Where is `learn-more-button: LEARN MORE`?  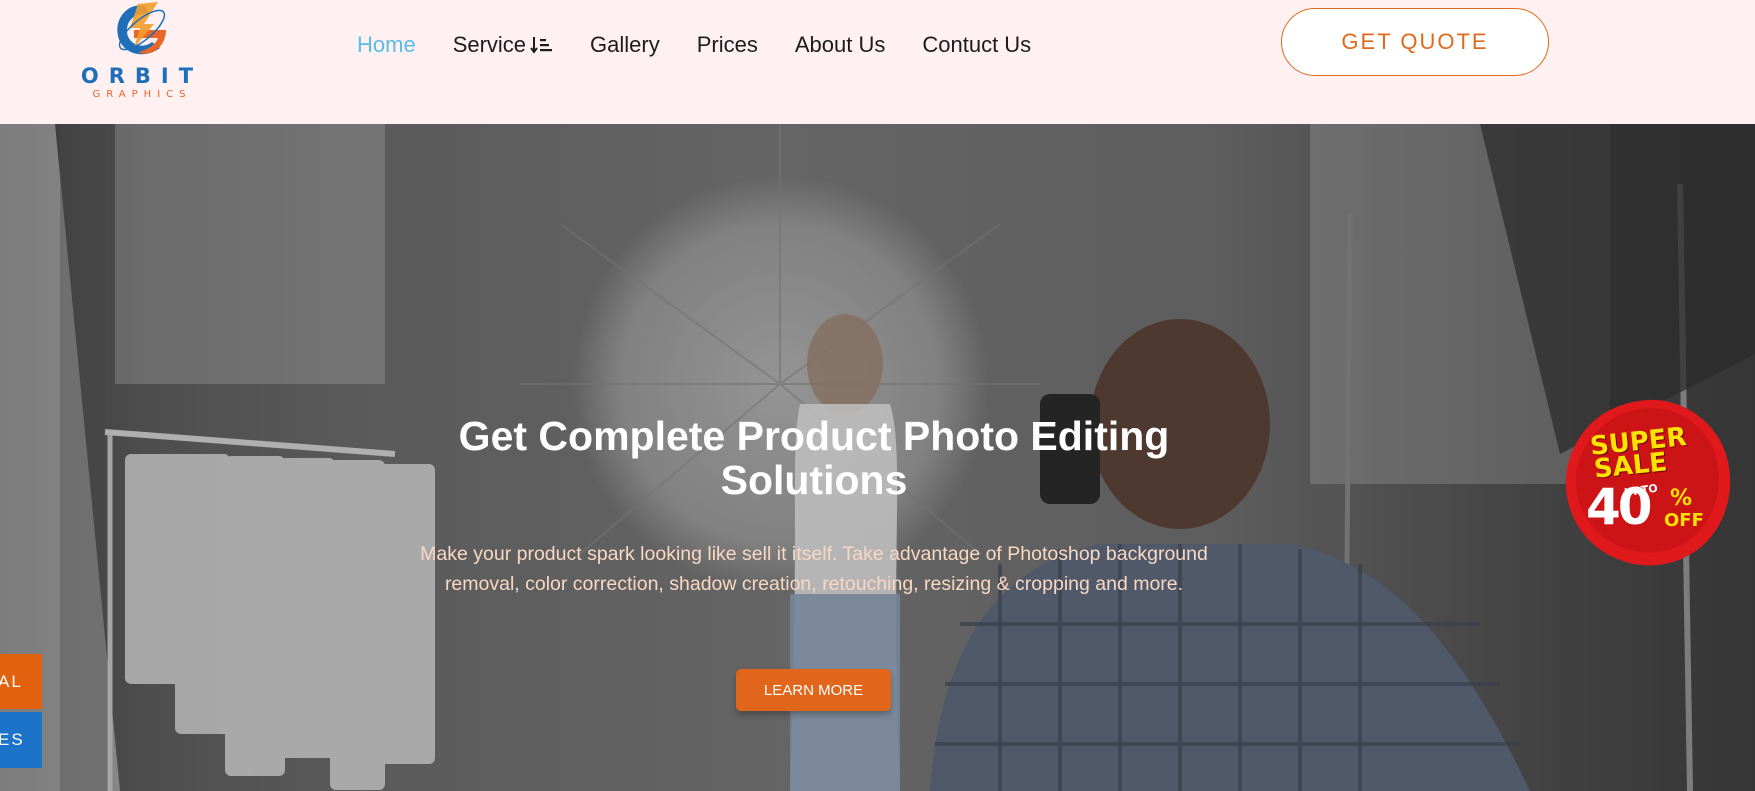 learn-more-button: LEARN MORE is located at coordinates (813, 690).